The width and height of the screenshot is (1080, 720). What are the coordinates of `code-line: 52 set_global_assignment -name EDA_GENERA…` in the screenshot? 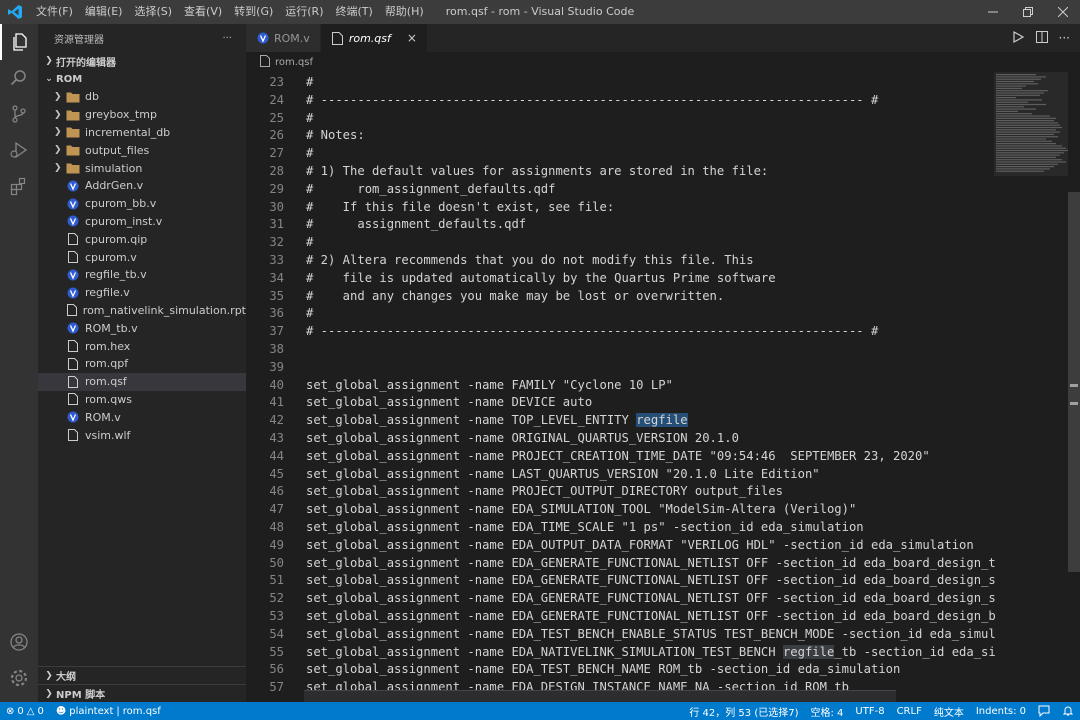 It's located at (621, 599).